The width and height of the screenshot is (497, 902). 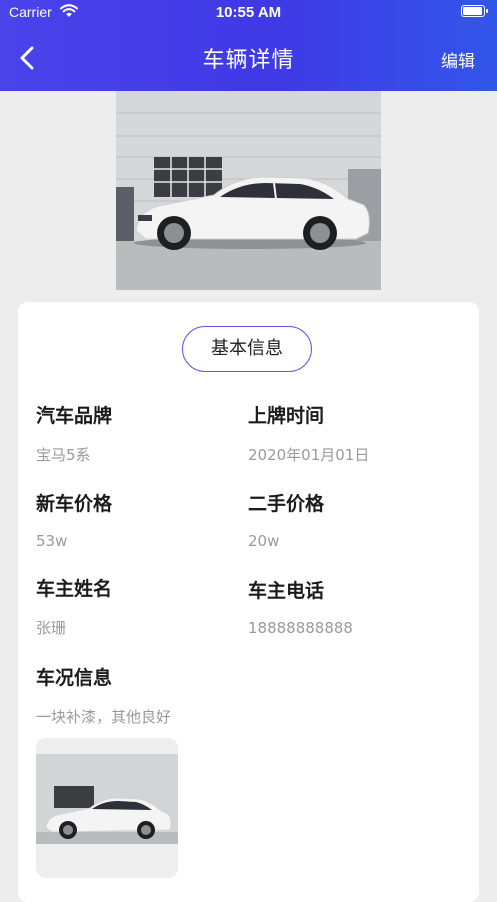 What do you see at coordinates (186, 695) in the screenshot?
I see `field-condition: 车况信息 一块补漆，其他良好` at bounding box center [186, 695].